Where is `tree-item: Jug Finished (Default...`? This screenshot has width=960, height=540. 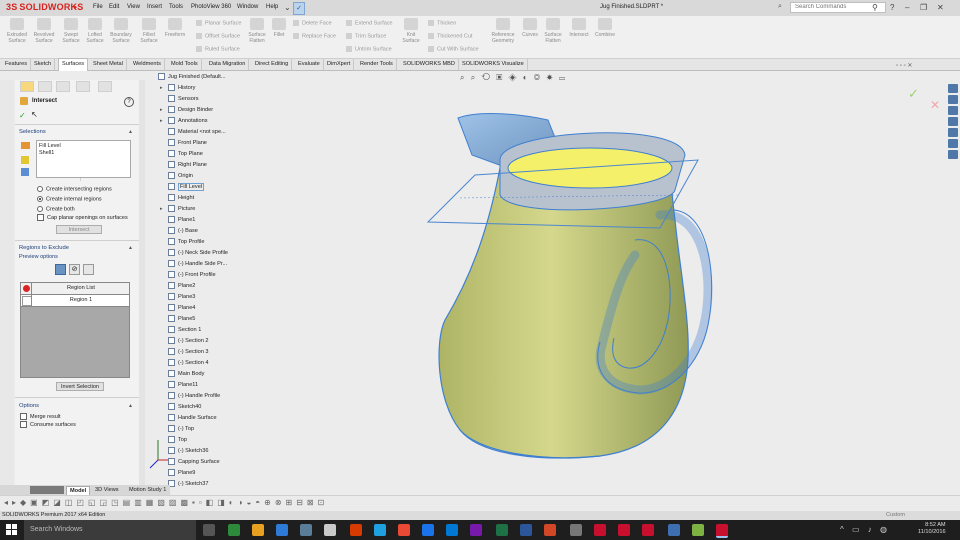
tree-item: Jug Finished (Default... is located at coordinates (188, 77).